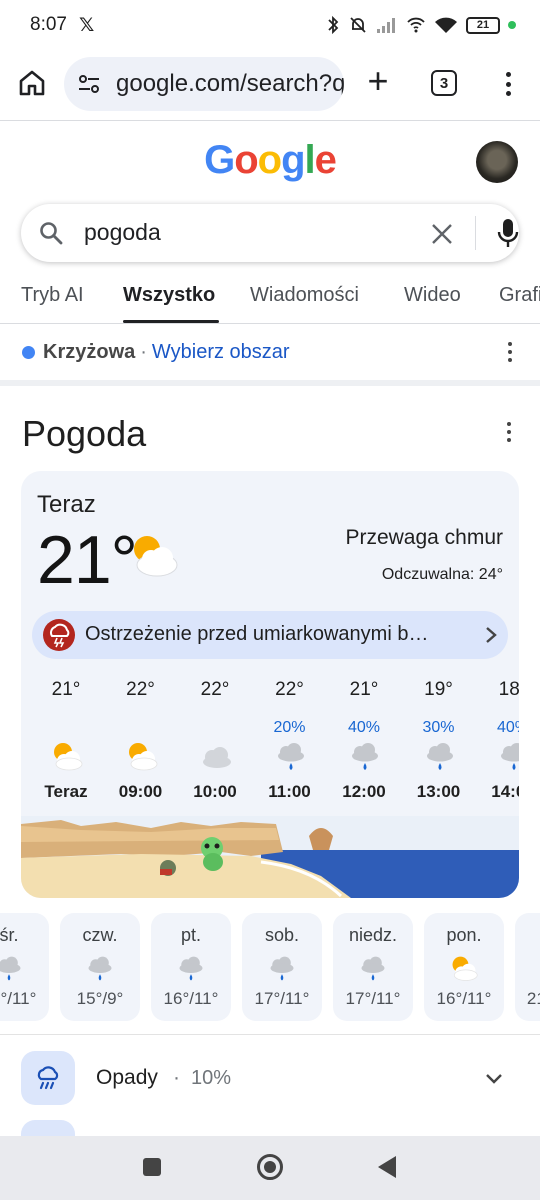 Image resolution: width=540 pixels, height=1200 pixels. I want to click on mic-icon, so click(508, 233).